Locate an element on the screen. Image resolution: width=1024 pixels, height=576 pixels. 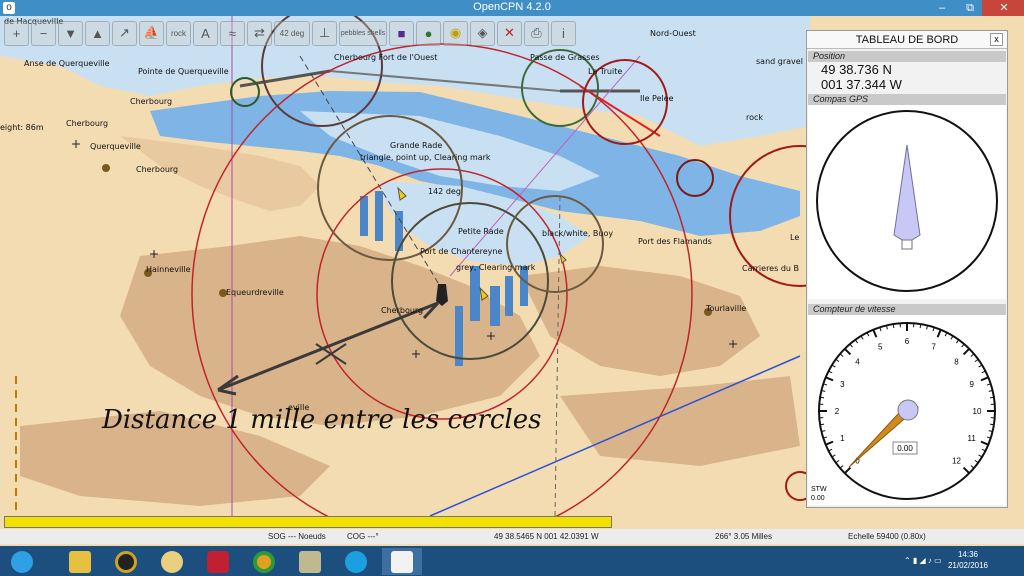
status-sog: SOG --- Noeuds is located at coordinates (297, 536).